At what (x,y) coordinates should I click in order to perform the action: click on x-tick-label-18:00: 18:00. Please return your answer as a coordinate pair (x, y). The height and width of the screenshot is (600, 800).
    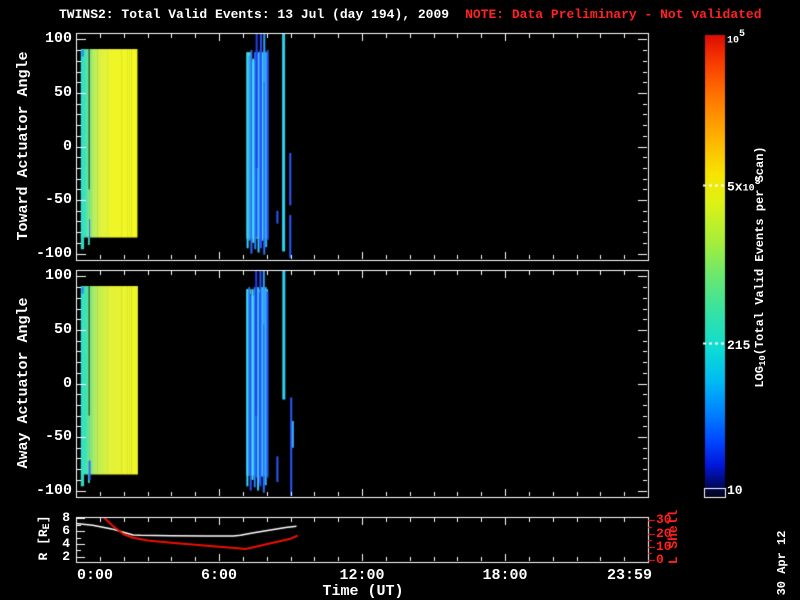
    Looking at the image, I should click on (505, 575).